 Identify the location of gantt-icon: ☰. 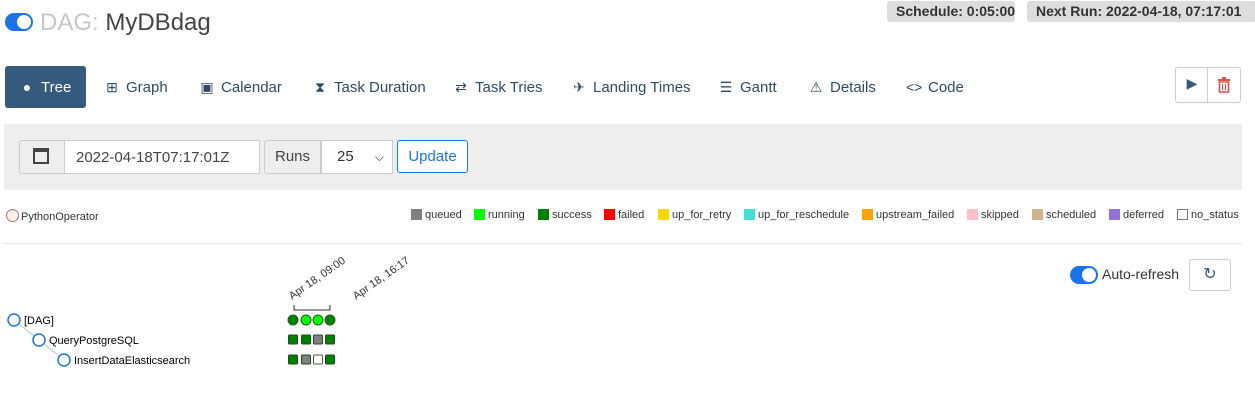
(726, 87).